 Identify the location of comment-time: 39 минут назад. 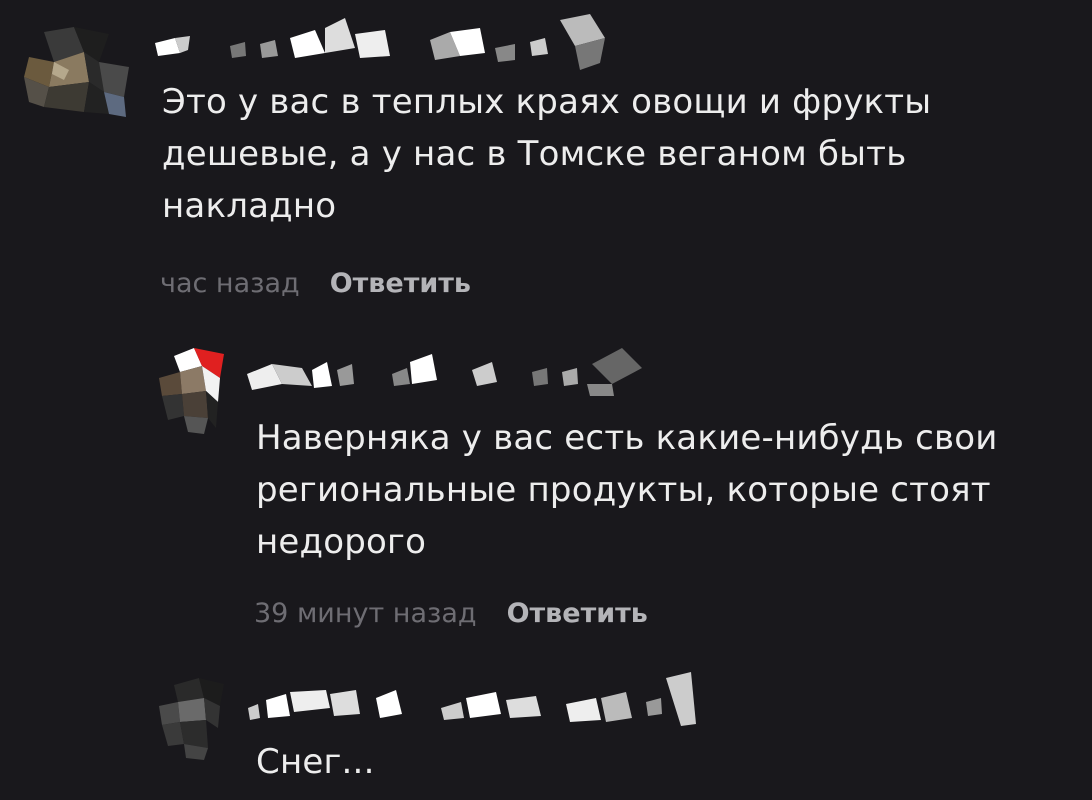
(365, 613).